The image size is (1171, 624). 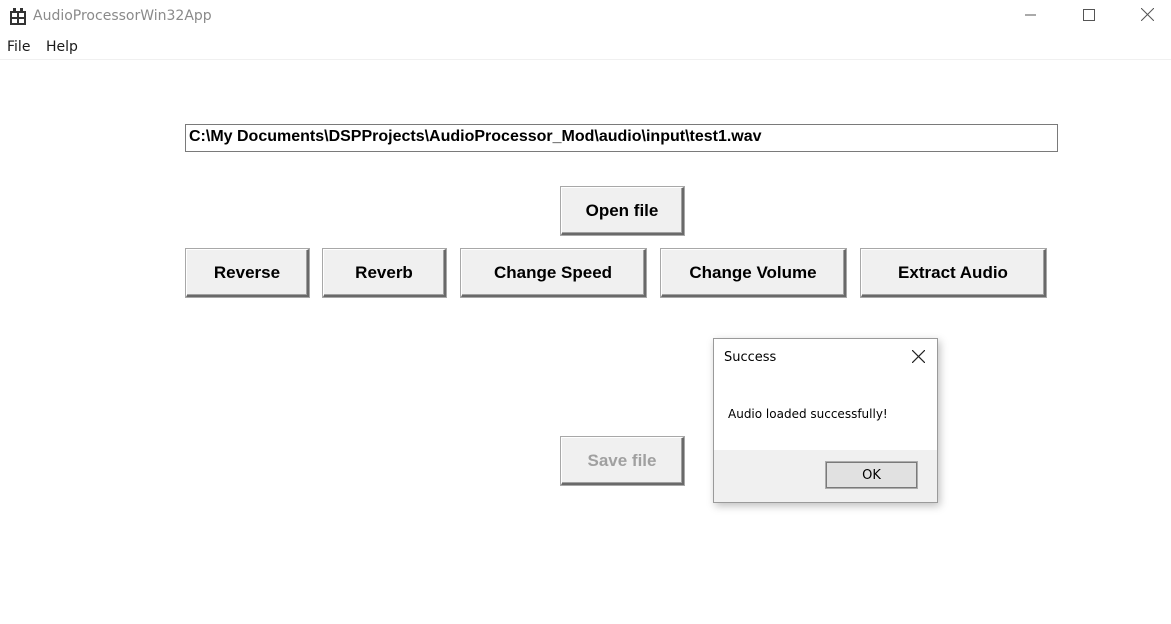 What do you see at coordinates (62, 47) in the screenshot?
I see `menu-help: Help` at bounding box center [62, 47].